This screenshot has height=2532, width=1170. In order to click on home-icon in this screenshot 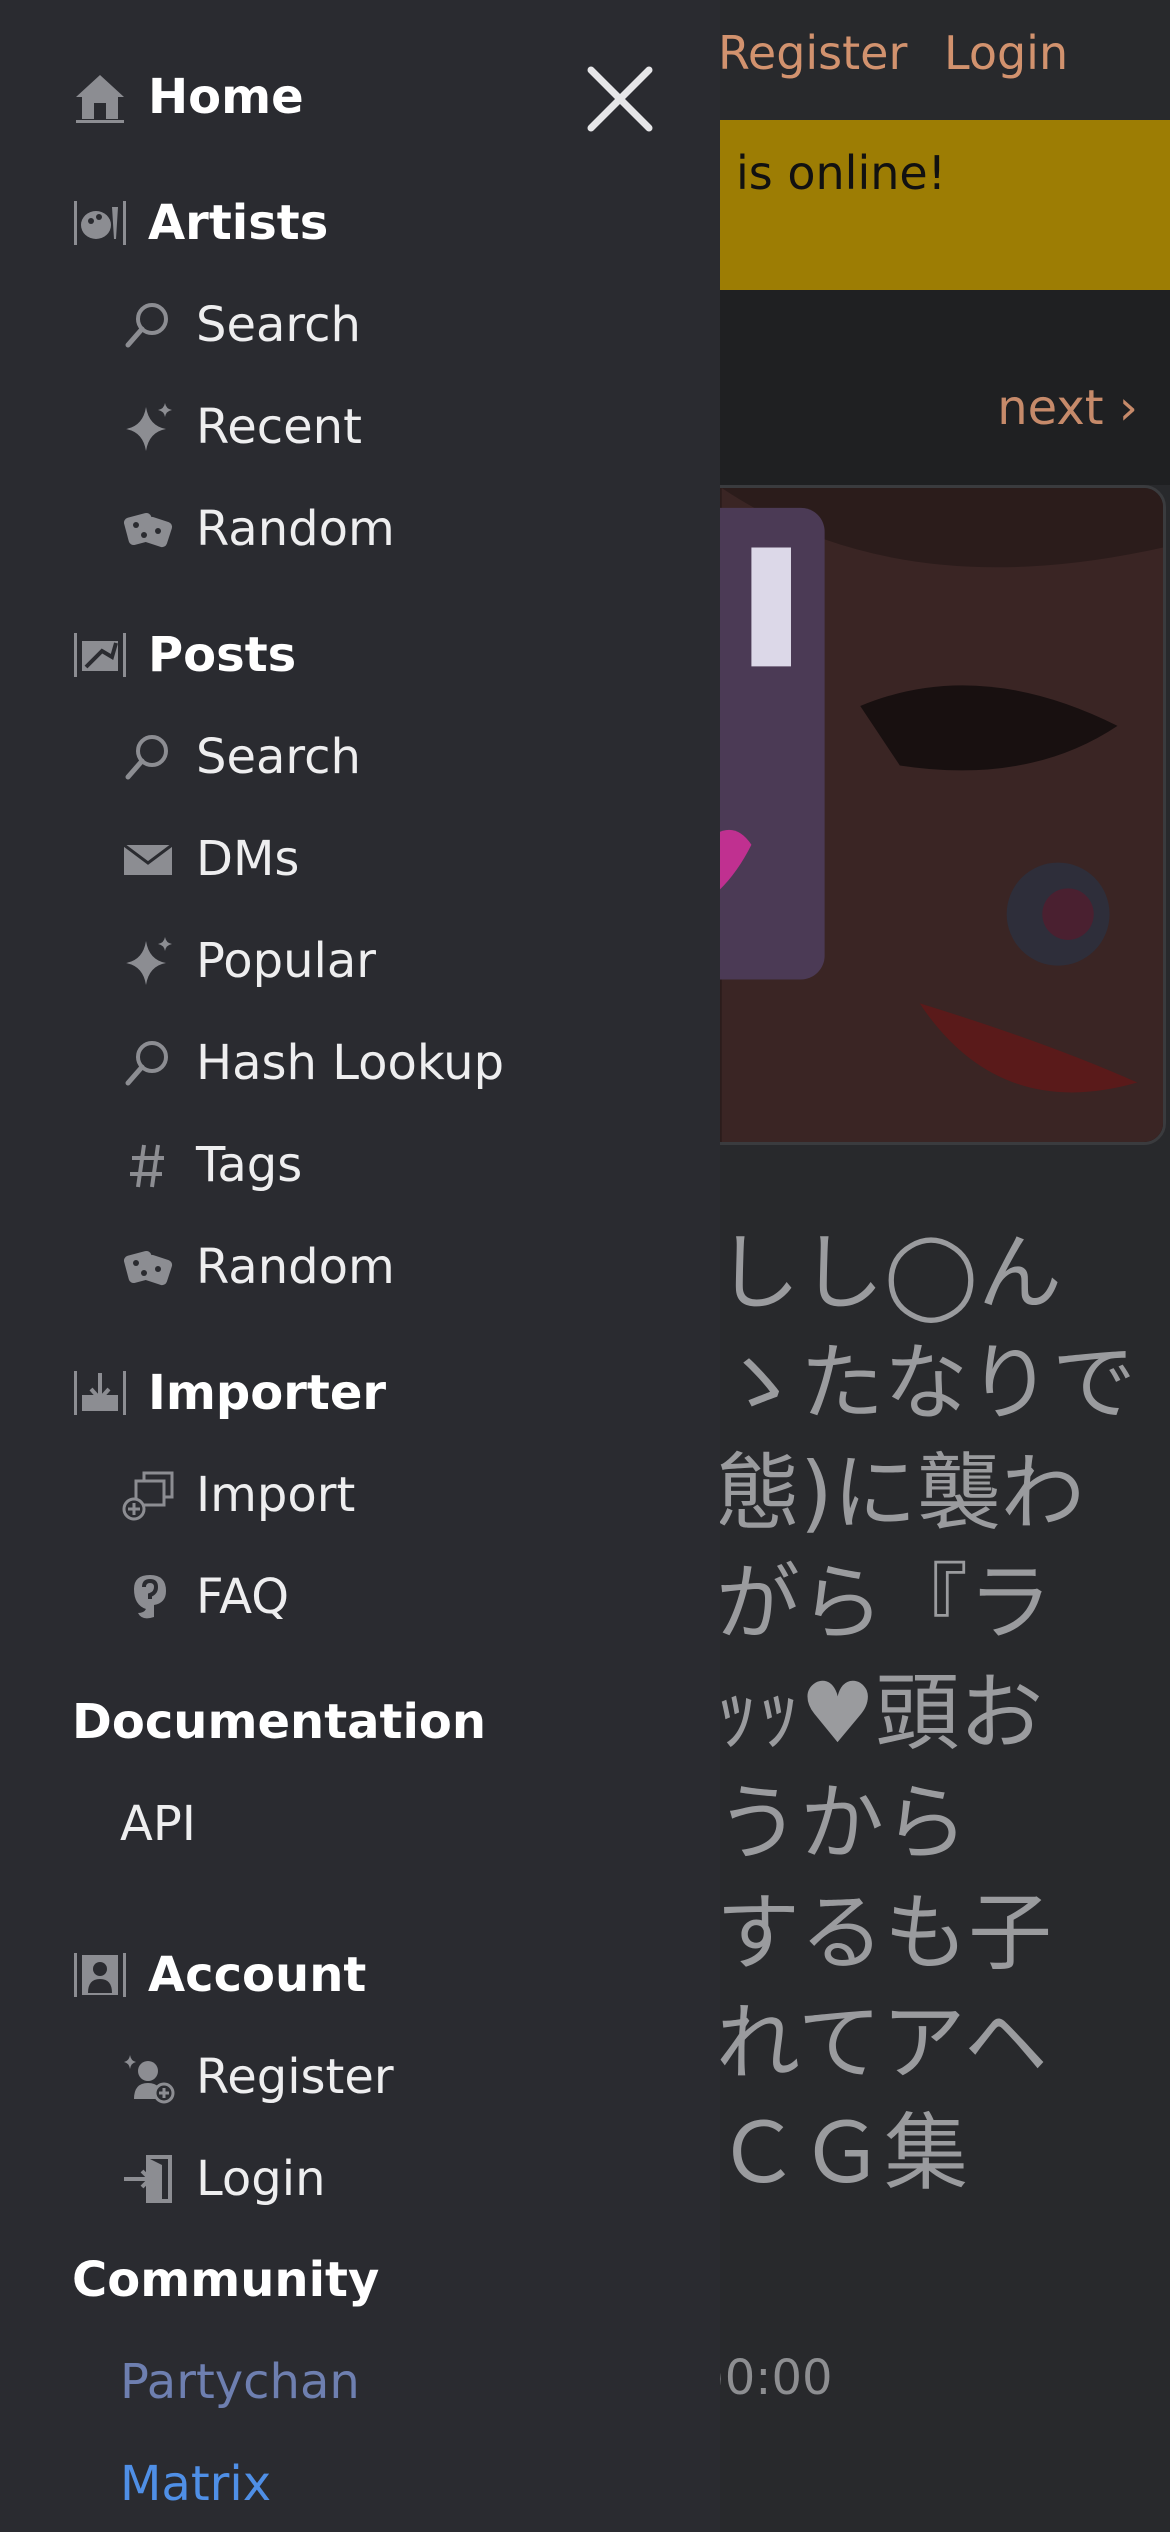, I will do `click(100, 97)`.